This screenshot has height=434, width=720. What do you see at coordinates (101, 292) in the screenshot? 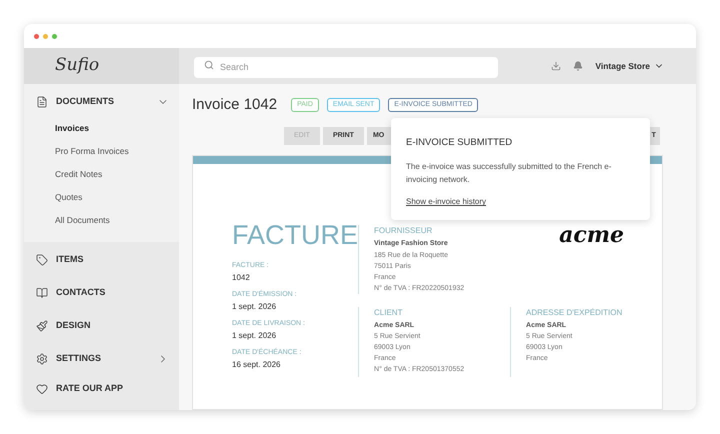
I see `nav-item: CONTACTS` at bounding box center [101, 292].